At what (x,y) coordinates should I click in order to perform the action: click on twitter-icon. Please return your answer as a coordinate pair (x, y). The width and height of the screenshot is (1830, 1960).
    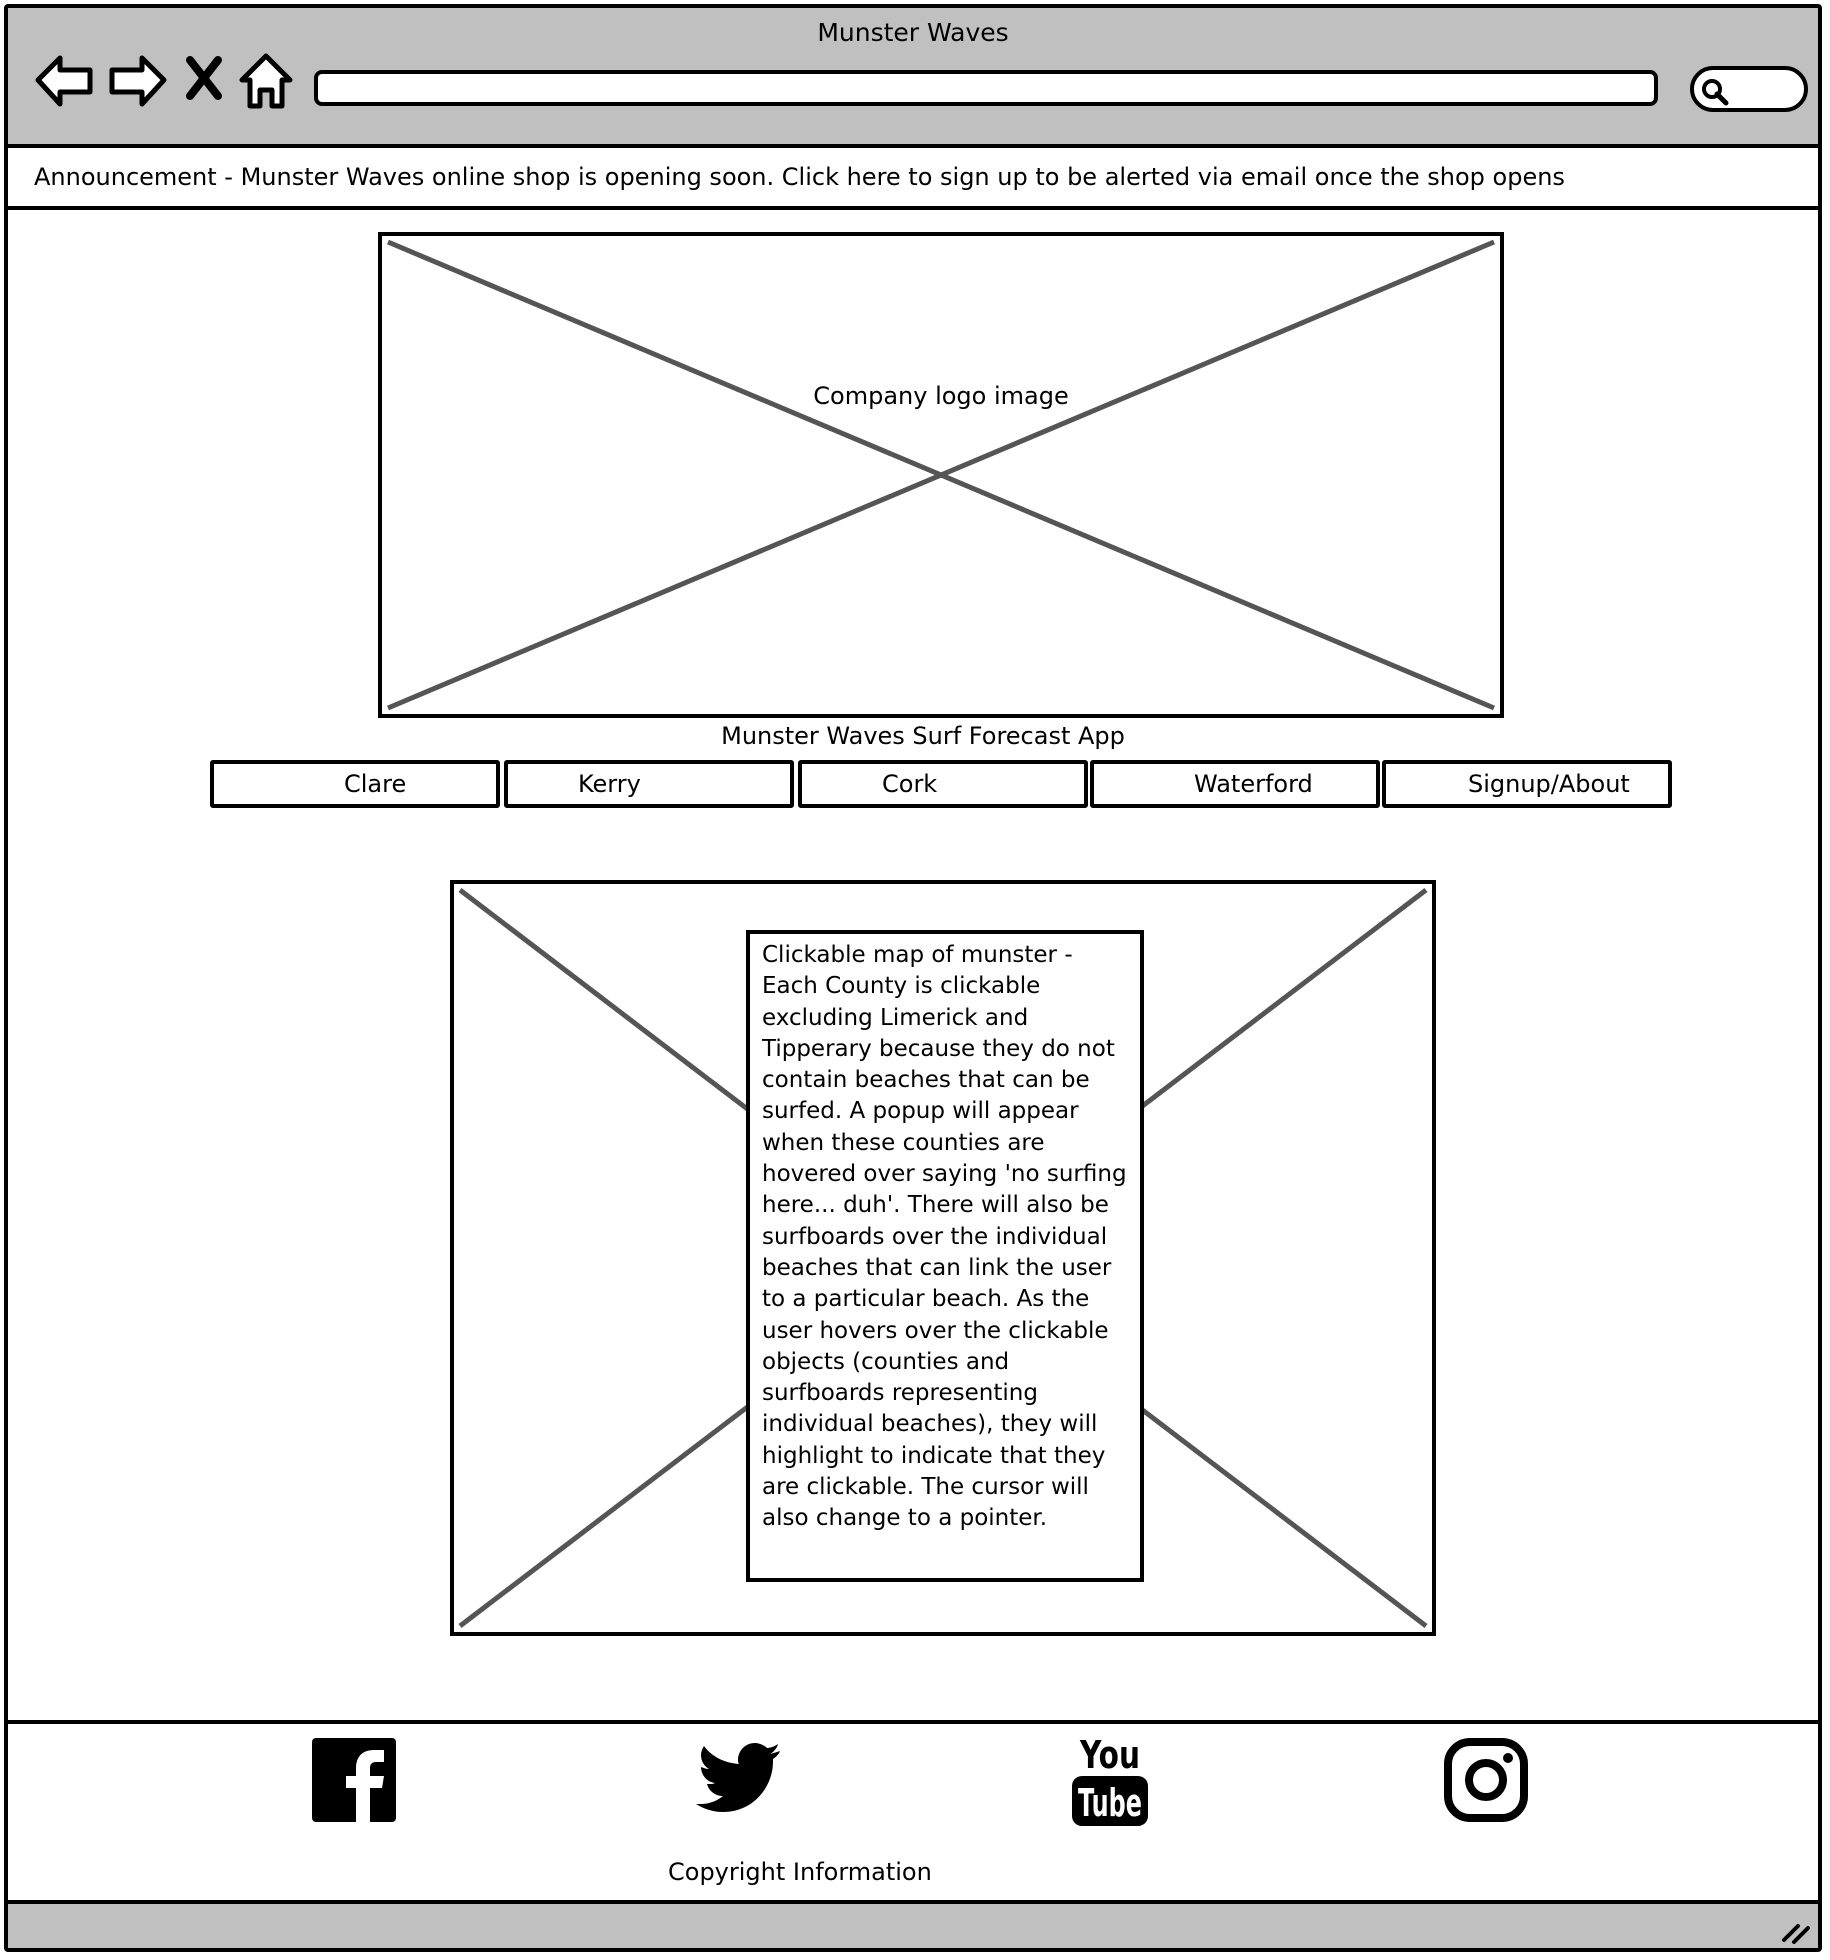
    Looking at the image, I should click on (738, 1781).